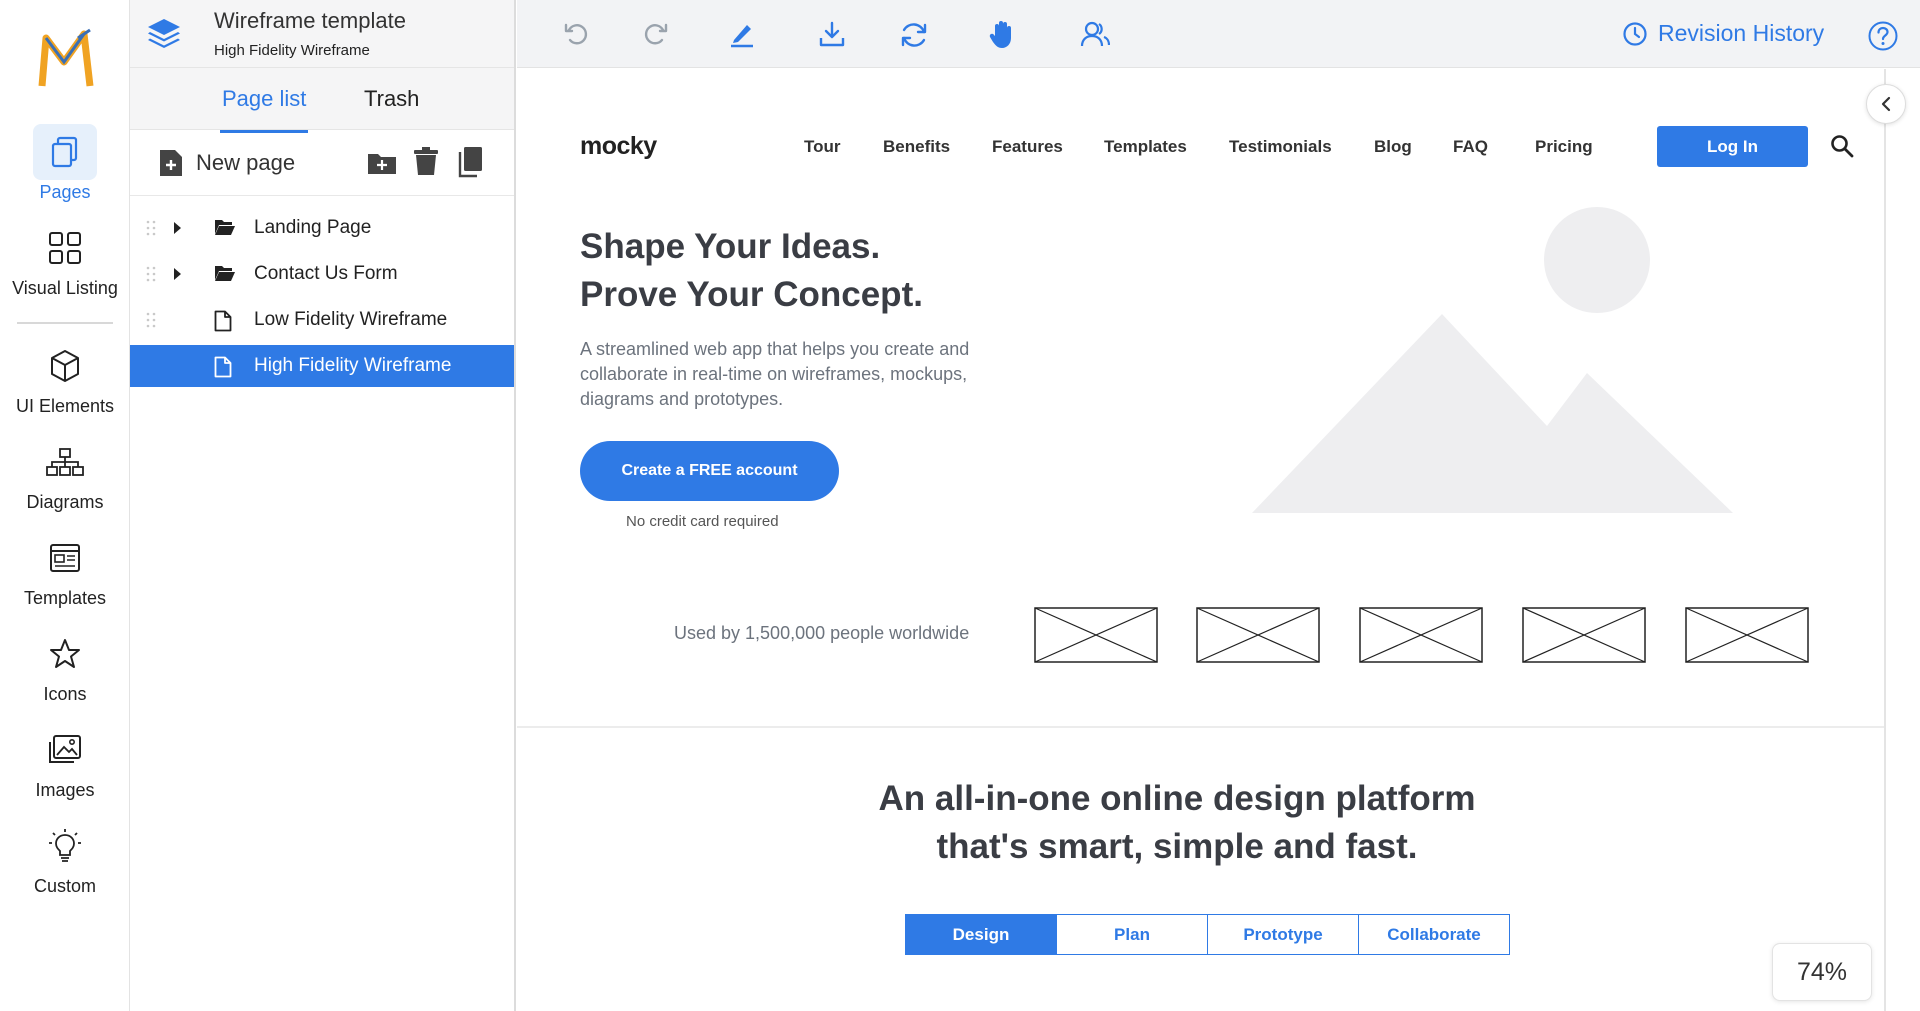 The width and height of the screenshot is (1920, 1011). Describe the element at coordinates (1741, 33) in the screenshot. I see `revision-history-label: Revision History` at that location.